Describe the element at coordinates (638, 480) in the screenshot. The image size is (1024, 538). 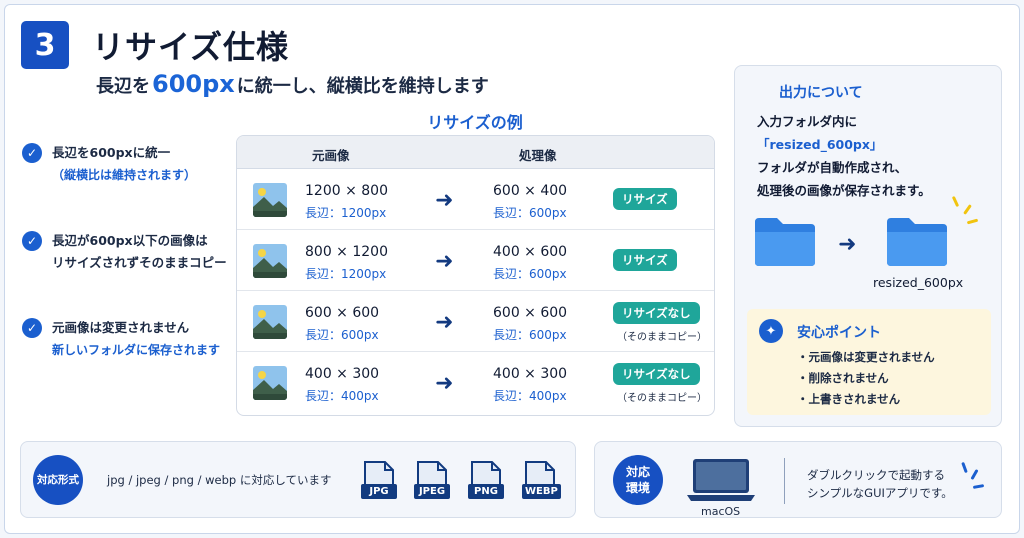
I see `environment-badge: 対応 環境` at that location.